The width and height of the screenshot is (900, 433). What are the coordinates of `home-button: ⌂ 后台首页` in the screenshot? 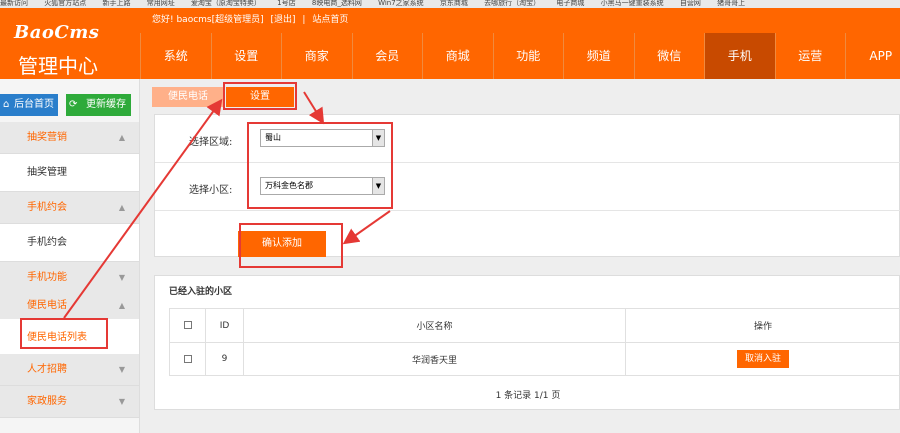 It's located at (29, 105).